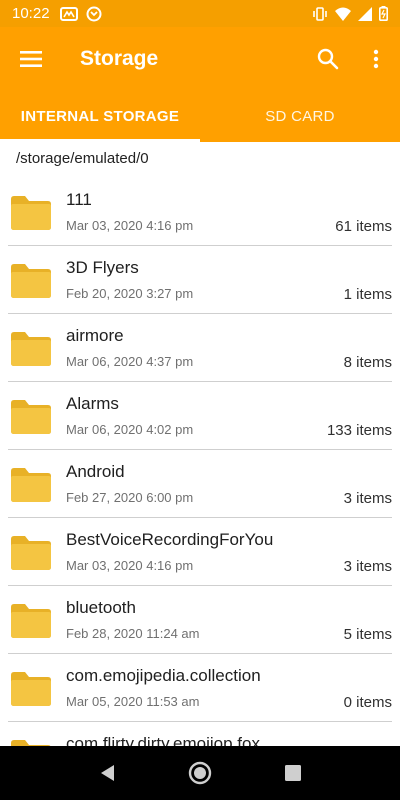 Image resolution: width=400 pixels, height=800 pixels. I want to click on folder-date: Mar 05, 2020 11:53 am, so click(133, 701).